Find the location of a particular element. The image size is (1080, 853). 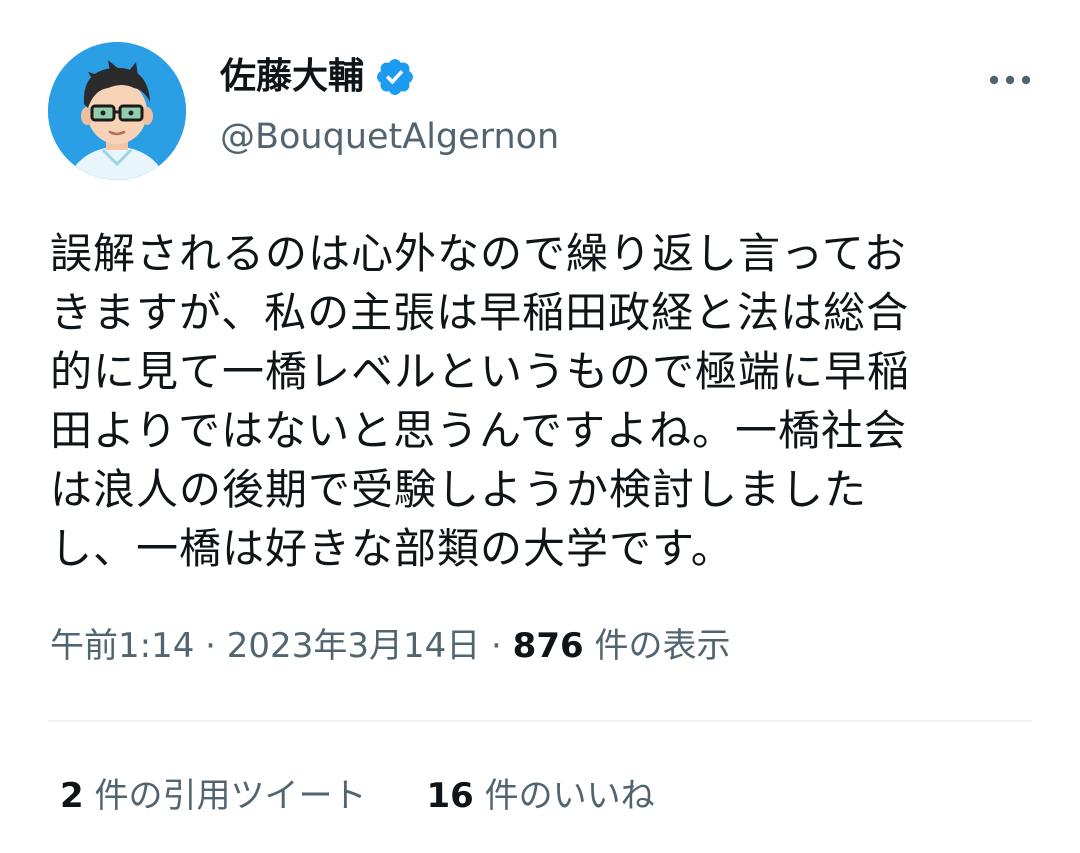

quotes-label: 件の引用ツイート is located at coordinates (230, 796).